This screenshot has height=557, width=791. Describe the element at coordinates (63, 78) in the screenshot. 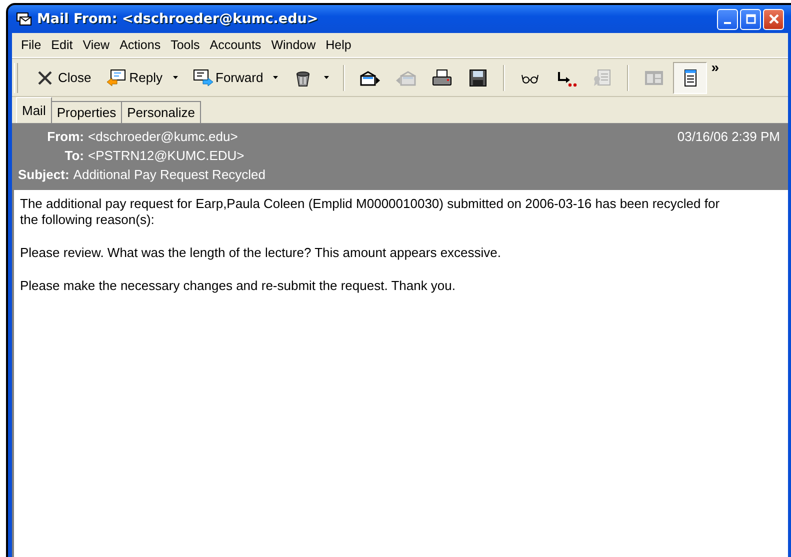

I see `close-button: Close` at that location.